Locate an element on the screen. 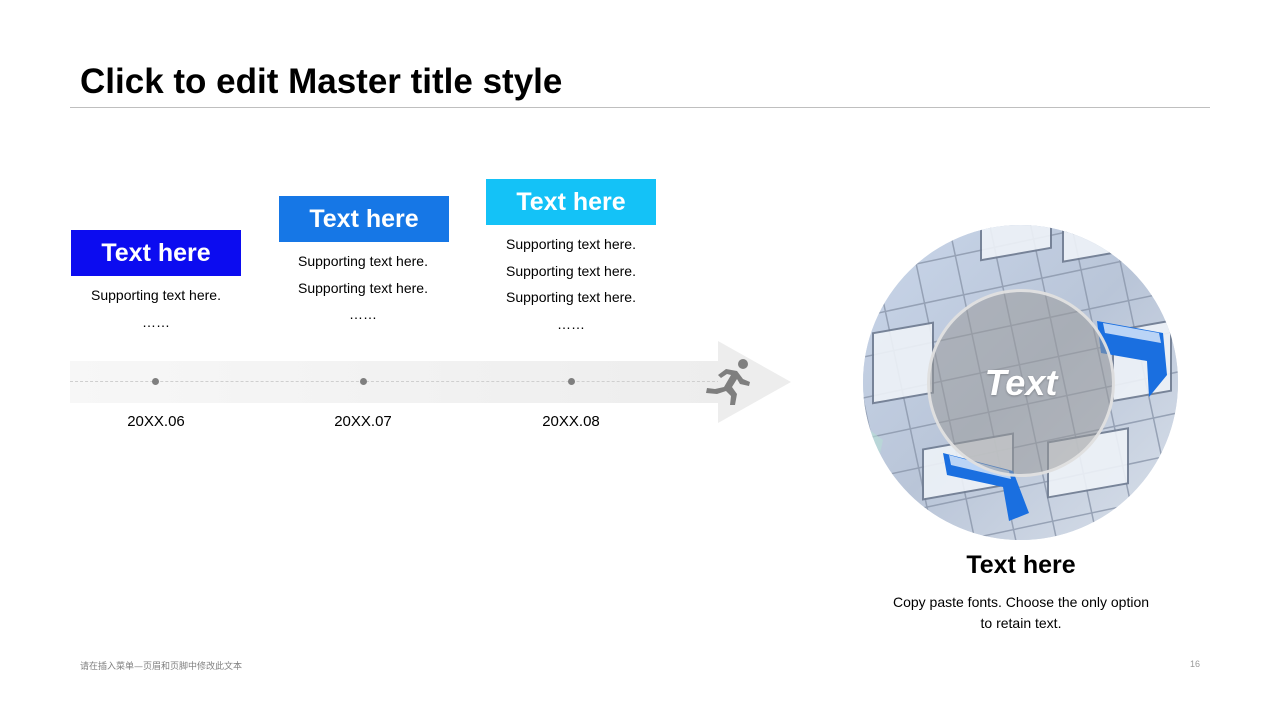 The width and height of the screenshot is (1280, 720). slide-title: Click to edit Master title style is located at coordinates (321, 82).